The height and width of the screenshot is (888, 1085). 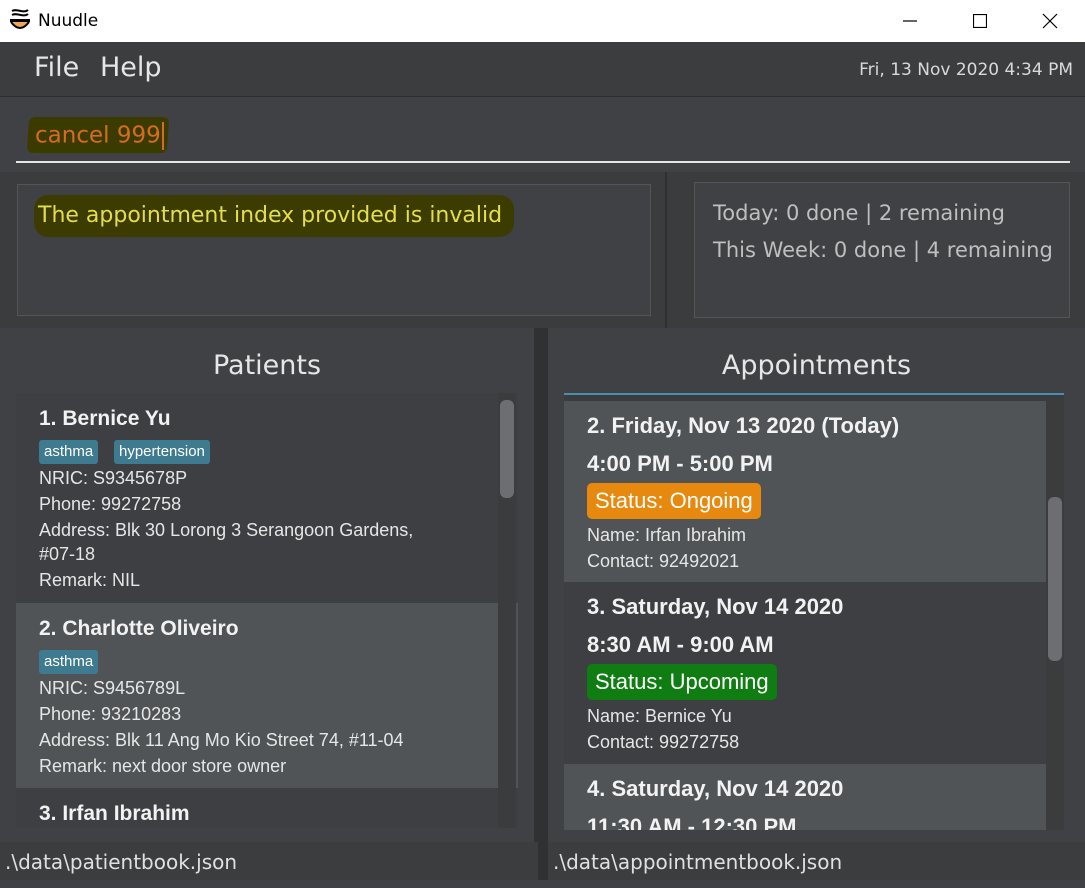 What do you see at coordinates (110, 714) in the screenshot?
I see `patient-phone: Phone: 93210283` at bounding box center [110, 714].